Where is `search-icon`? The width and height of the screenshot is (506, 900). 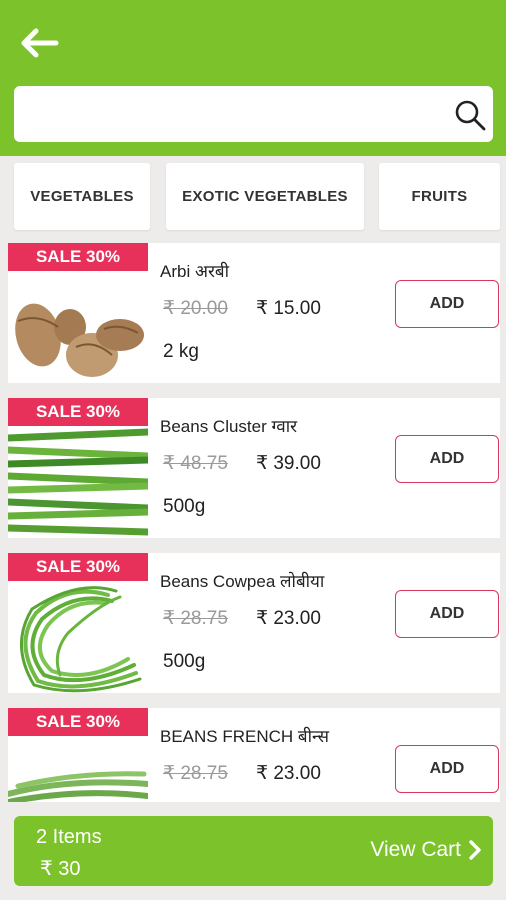
search-icon is located at coordinates (470, 115).